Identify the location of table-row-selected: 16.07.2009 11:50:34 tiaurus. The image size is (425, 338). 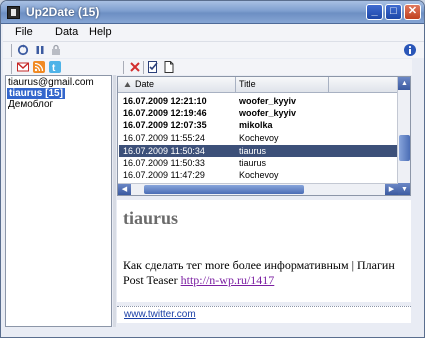
(258, 151).